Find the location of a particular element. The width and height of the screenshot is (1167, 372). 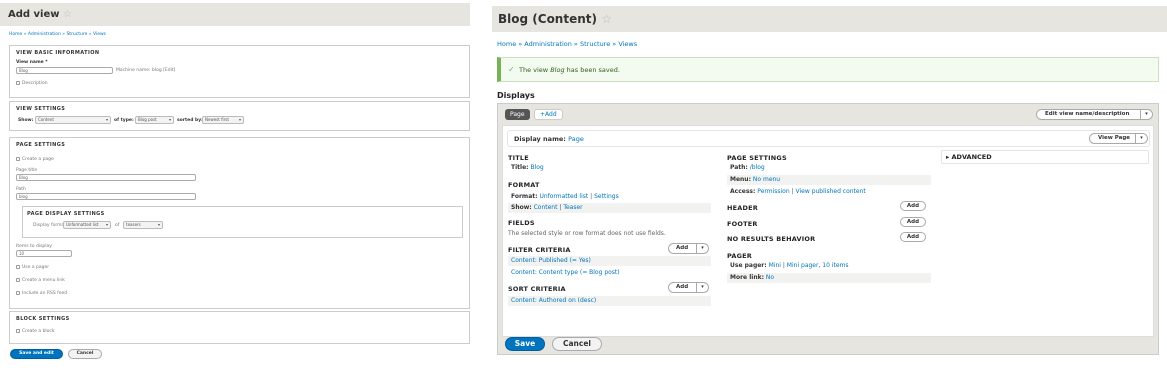

title-label: Title: is located at coordinates (520, 167).